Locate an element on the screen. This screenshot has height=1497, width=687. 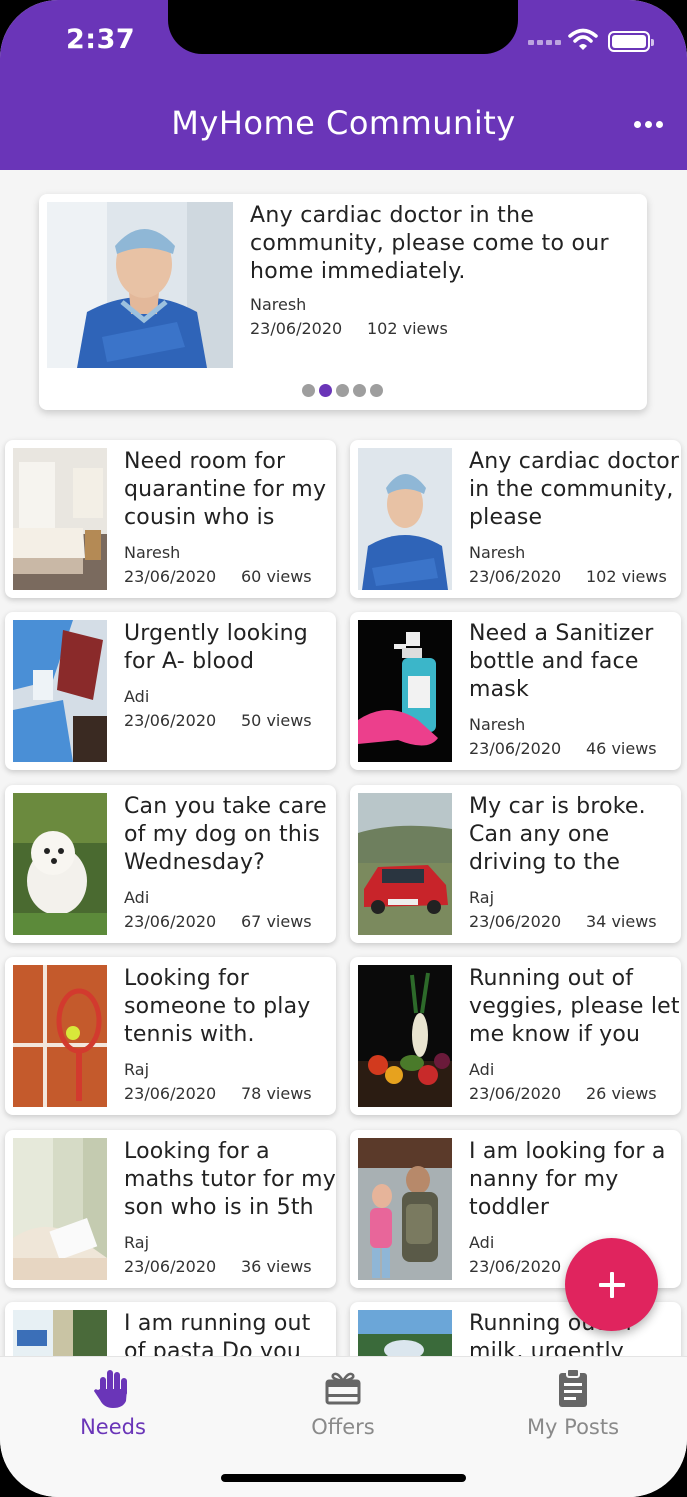
home-indicator is located at coordinates (343, 1478).